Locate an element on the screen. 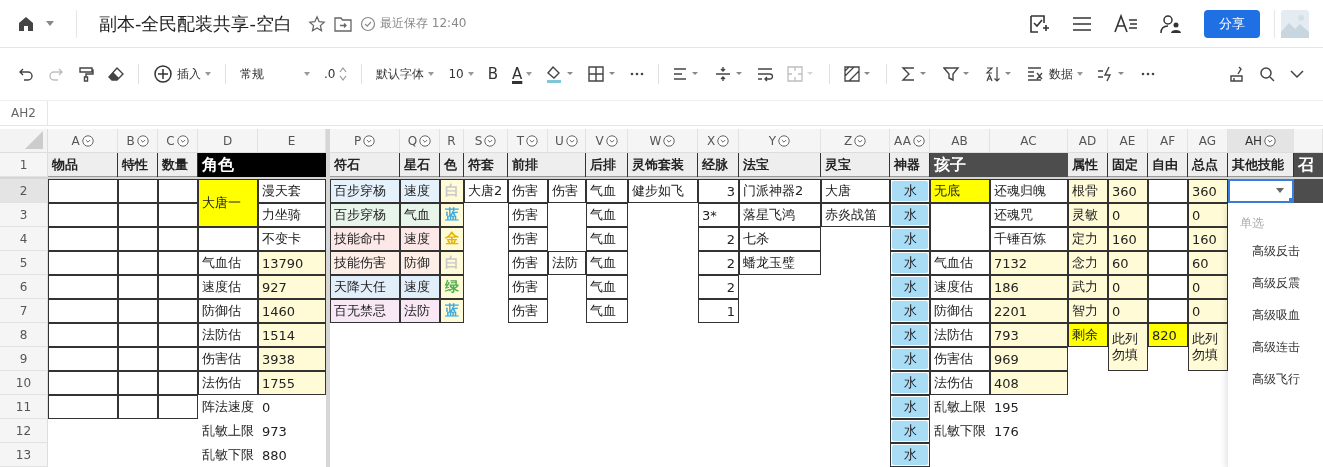 This screenshot has width=1323, height=467. row-number: 11 is located at coordinates (24, 407).